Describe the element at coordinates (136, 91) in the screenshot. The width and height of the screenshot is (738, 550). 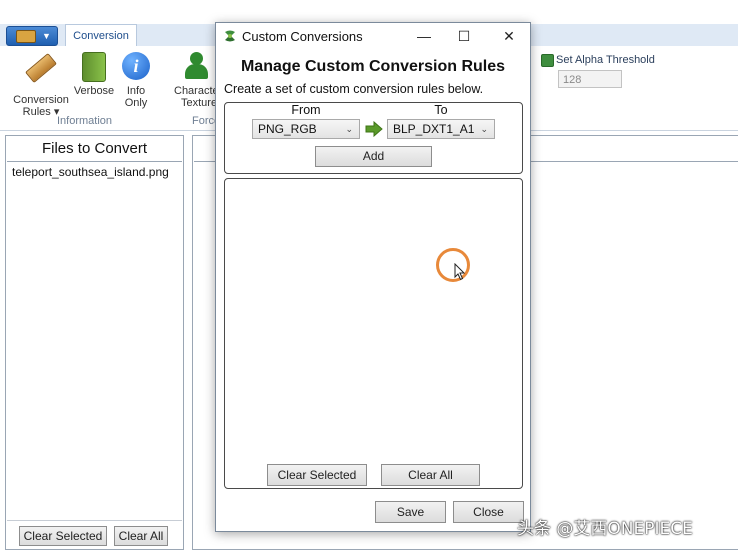
I see `info-only-label-1: Info` at that location.